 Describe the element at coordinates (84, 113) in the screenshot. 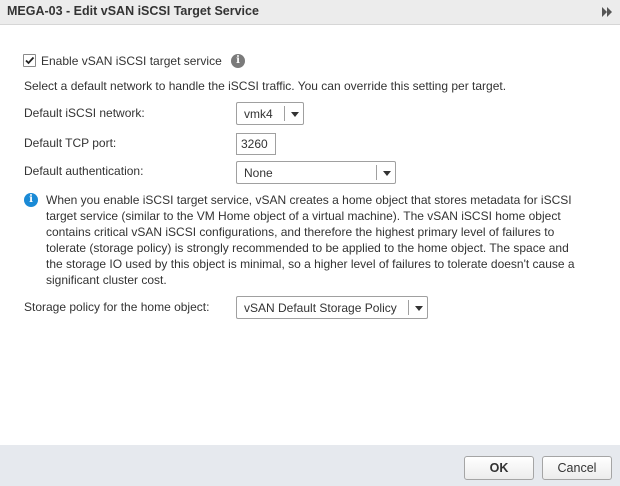

I see `network-label: Default iSCSI network:` at that location.